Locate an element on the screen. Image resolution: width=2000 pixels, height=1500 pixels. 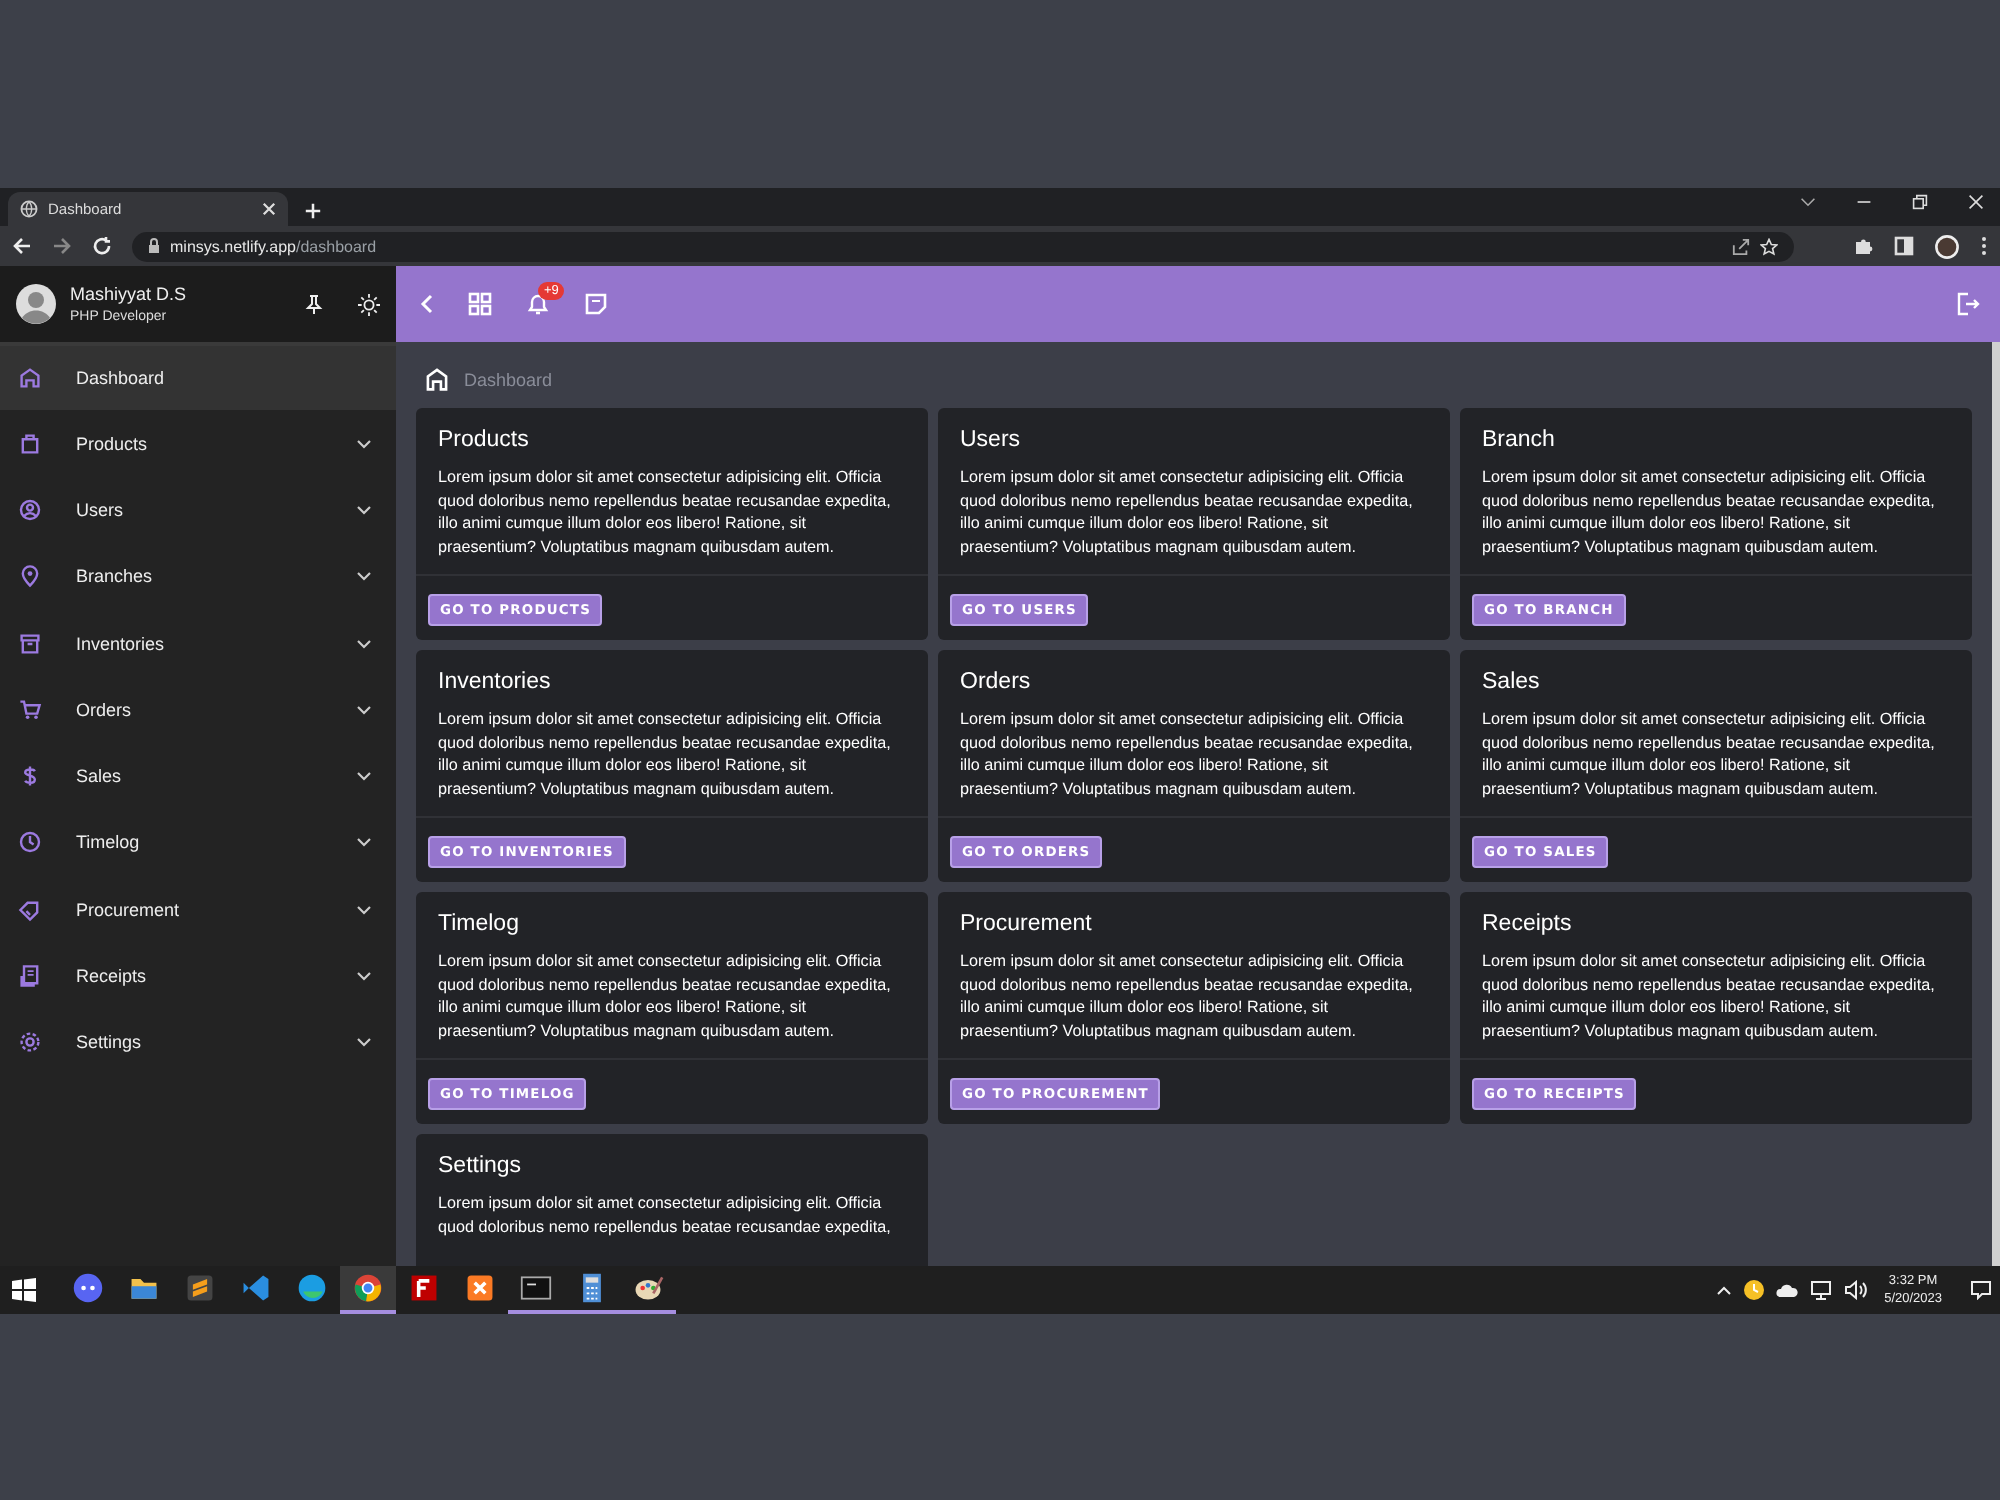
back-icon is located at coordinates (22, 246).